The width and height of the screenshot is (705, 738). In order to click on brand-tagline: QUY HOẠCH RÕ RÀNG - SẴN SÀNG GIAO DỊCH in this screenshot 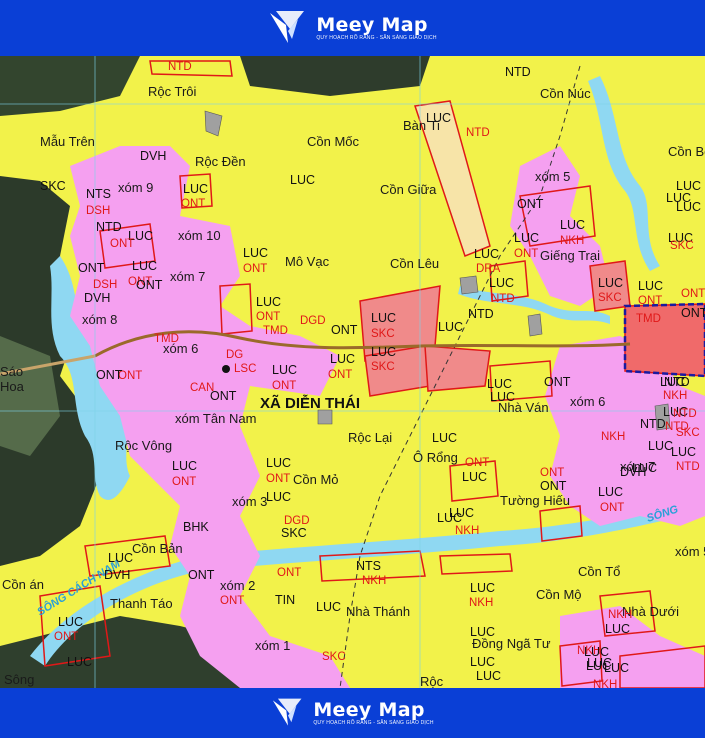, I will do `click(376, 37)`.